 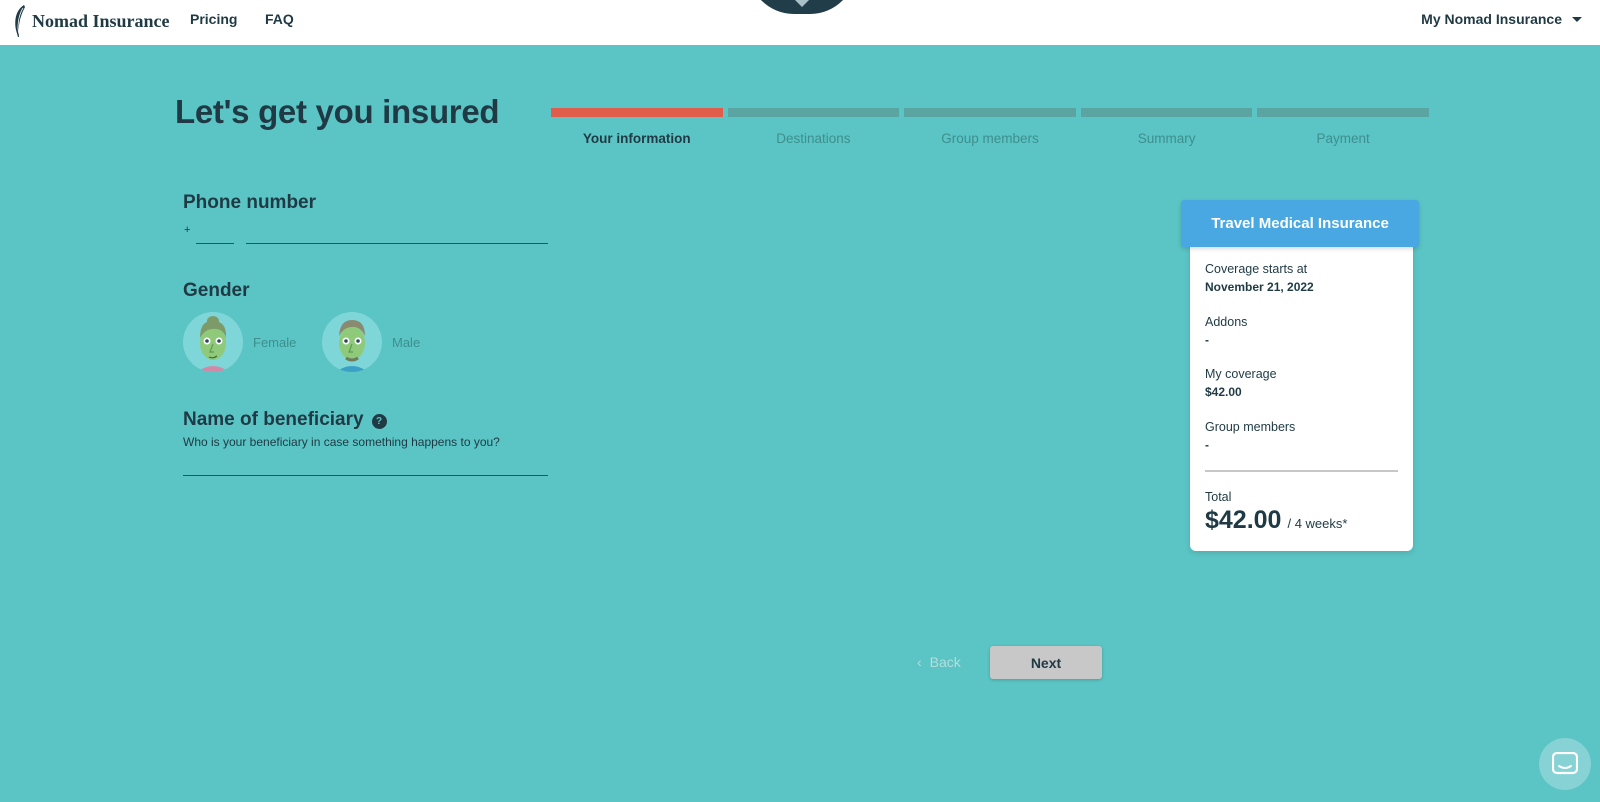 What do you see at coordinates (1343, 138) in the screenshot?
I see `step-label: Payment` at bounding box center [1343, 138].